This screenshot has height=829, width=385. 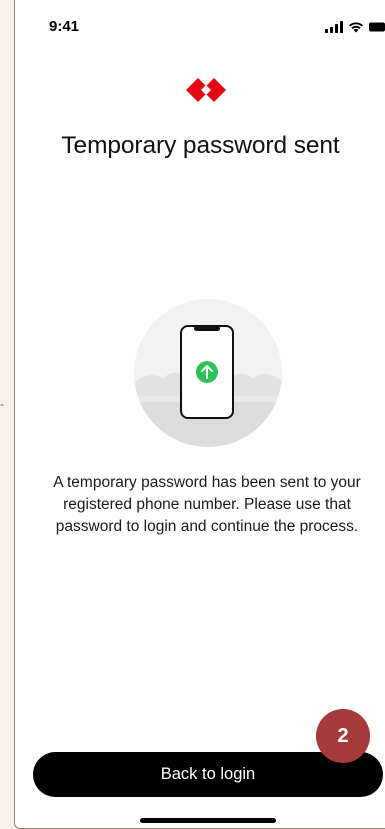 What do you see at coordinates (343, 736) in the screenshot?
I see `step-badge: 2` at bounding box center [343, 736].